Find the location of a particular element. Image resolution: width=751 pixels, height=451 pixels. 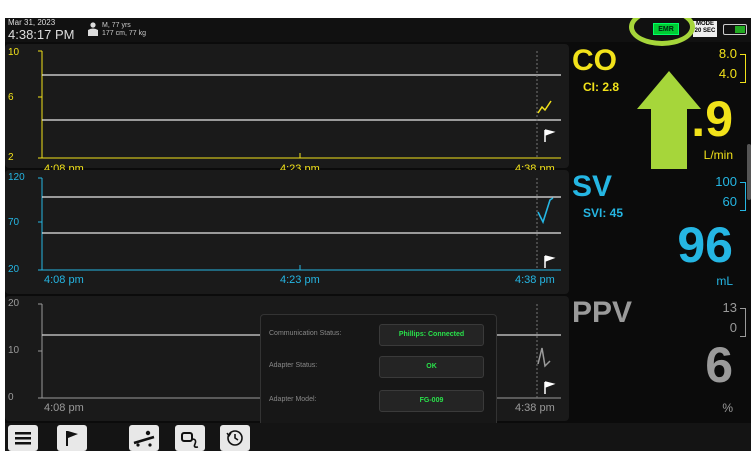

limit-low: 0 is located at coordinates (733, 327).